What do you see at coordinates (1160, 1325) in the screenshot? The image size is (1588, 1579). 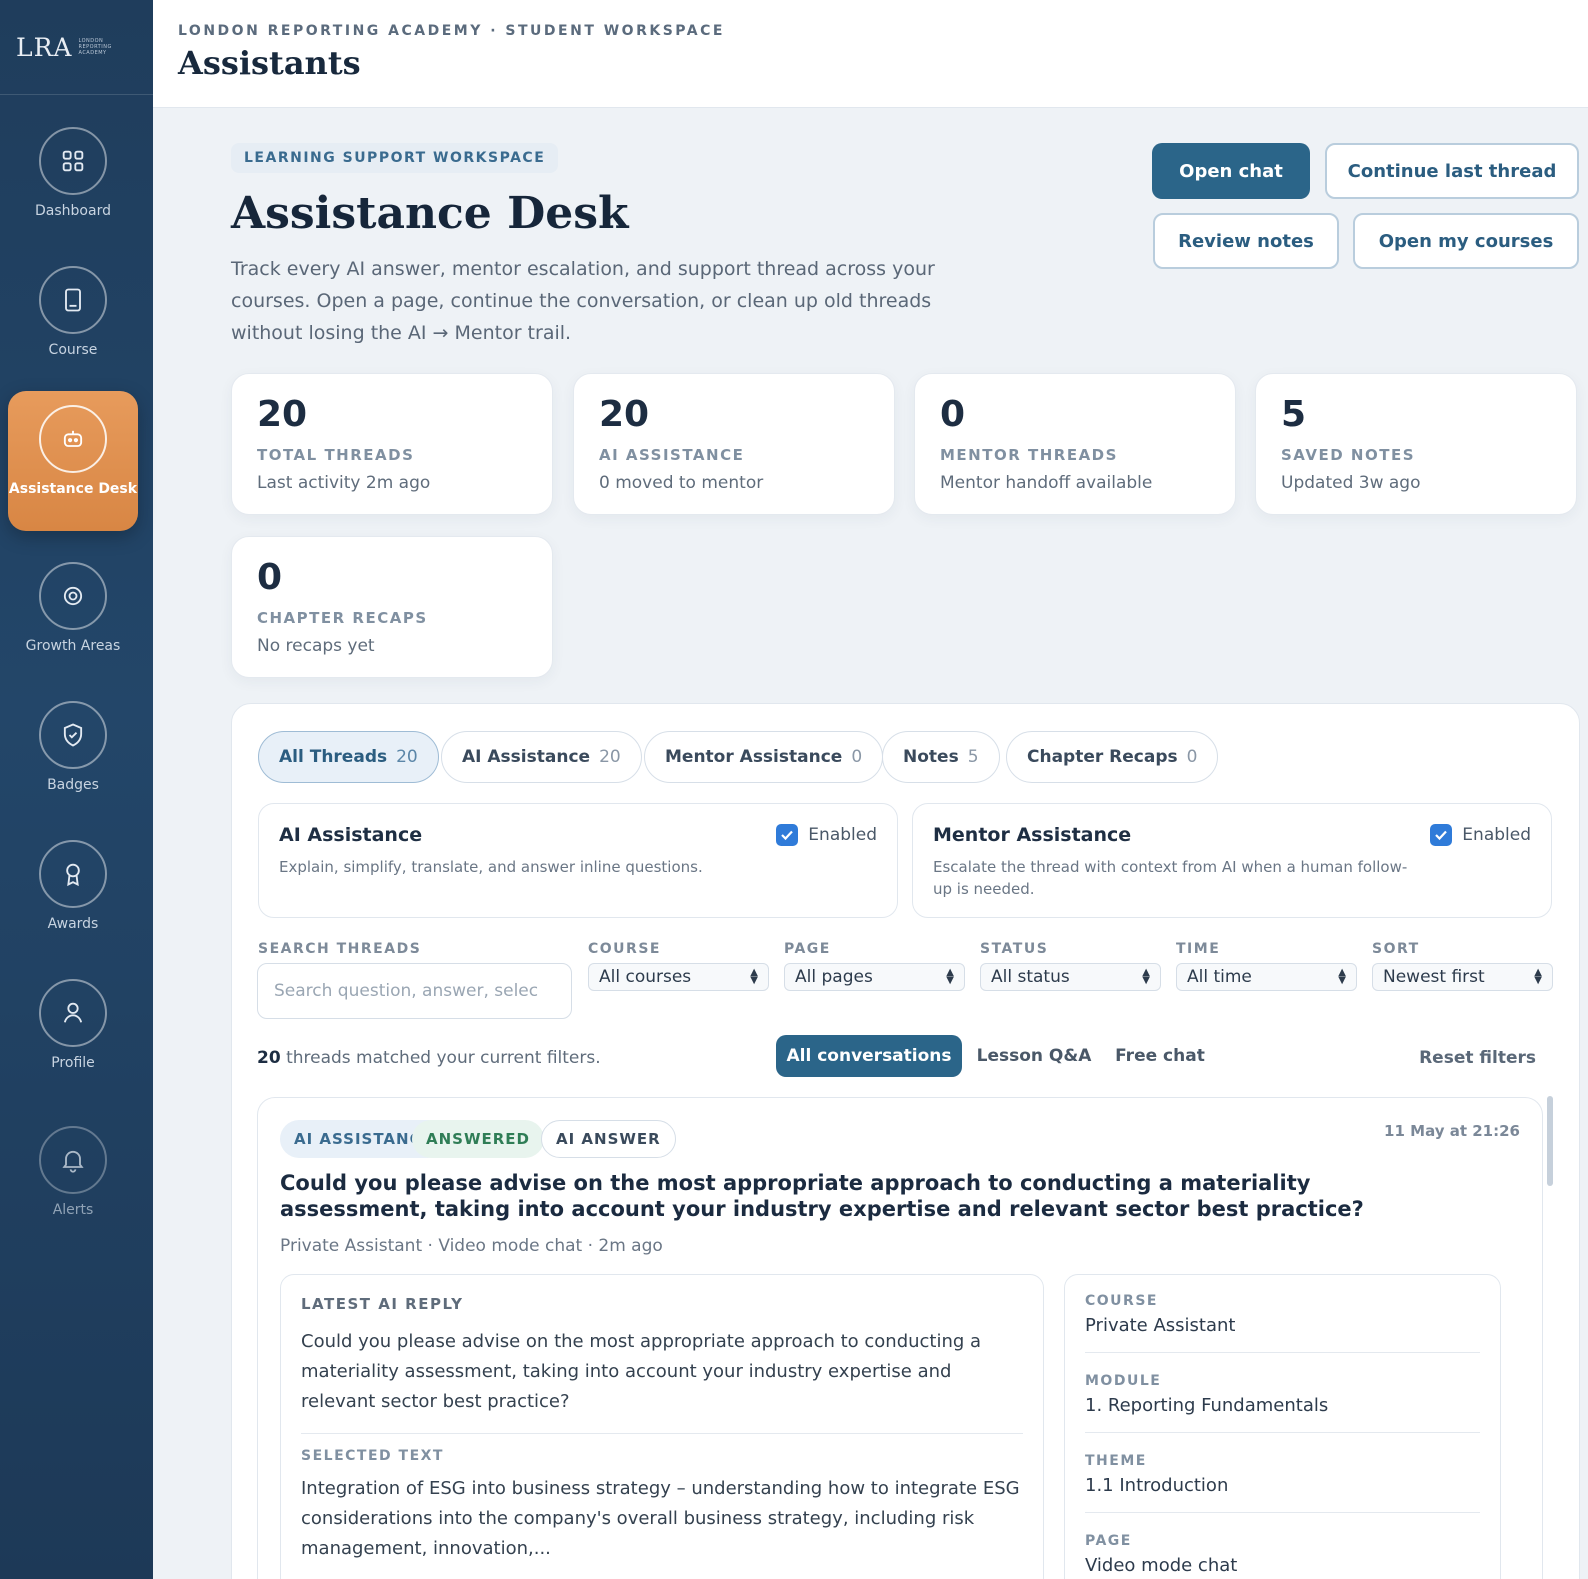 I see `info-value: Private Assistant` at bounding box center [1160, 1325].